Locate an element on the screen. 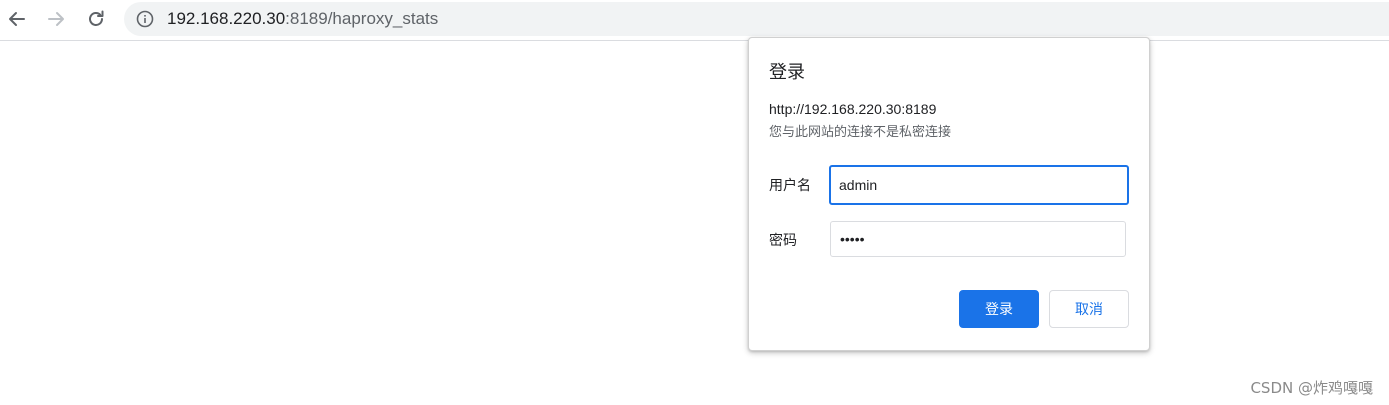 This screenshot has height=405, width=1389. password-input is located at coordinates (978, 239).